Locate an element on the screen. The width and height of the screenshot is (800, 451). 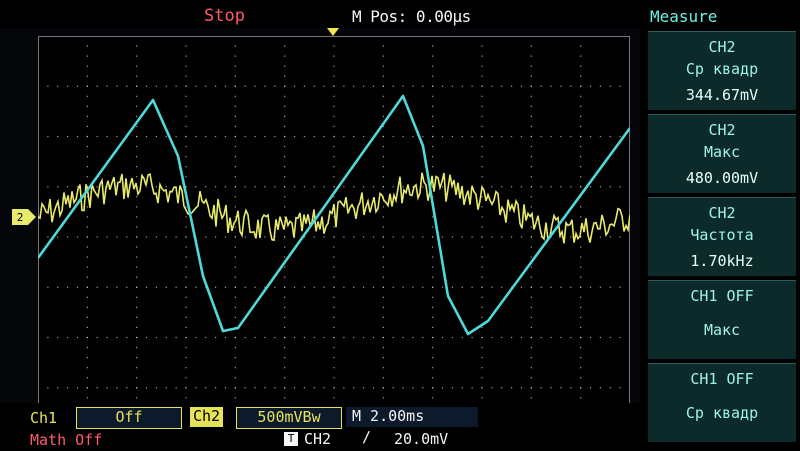
measure-slot-1: CH2 Ср квадр 344.67mV is located at coordinates (722, 70).